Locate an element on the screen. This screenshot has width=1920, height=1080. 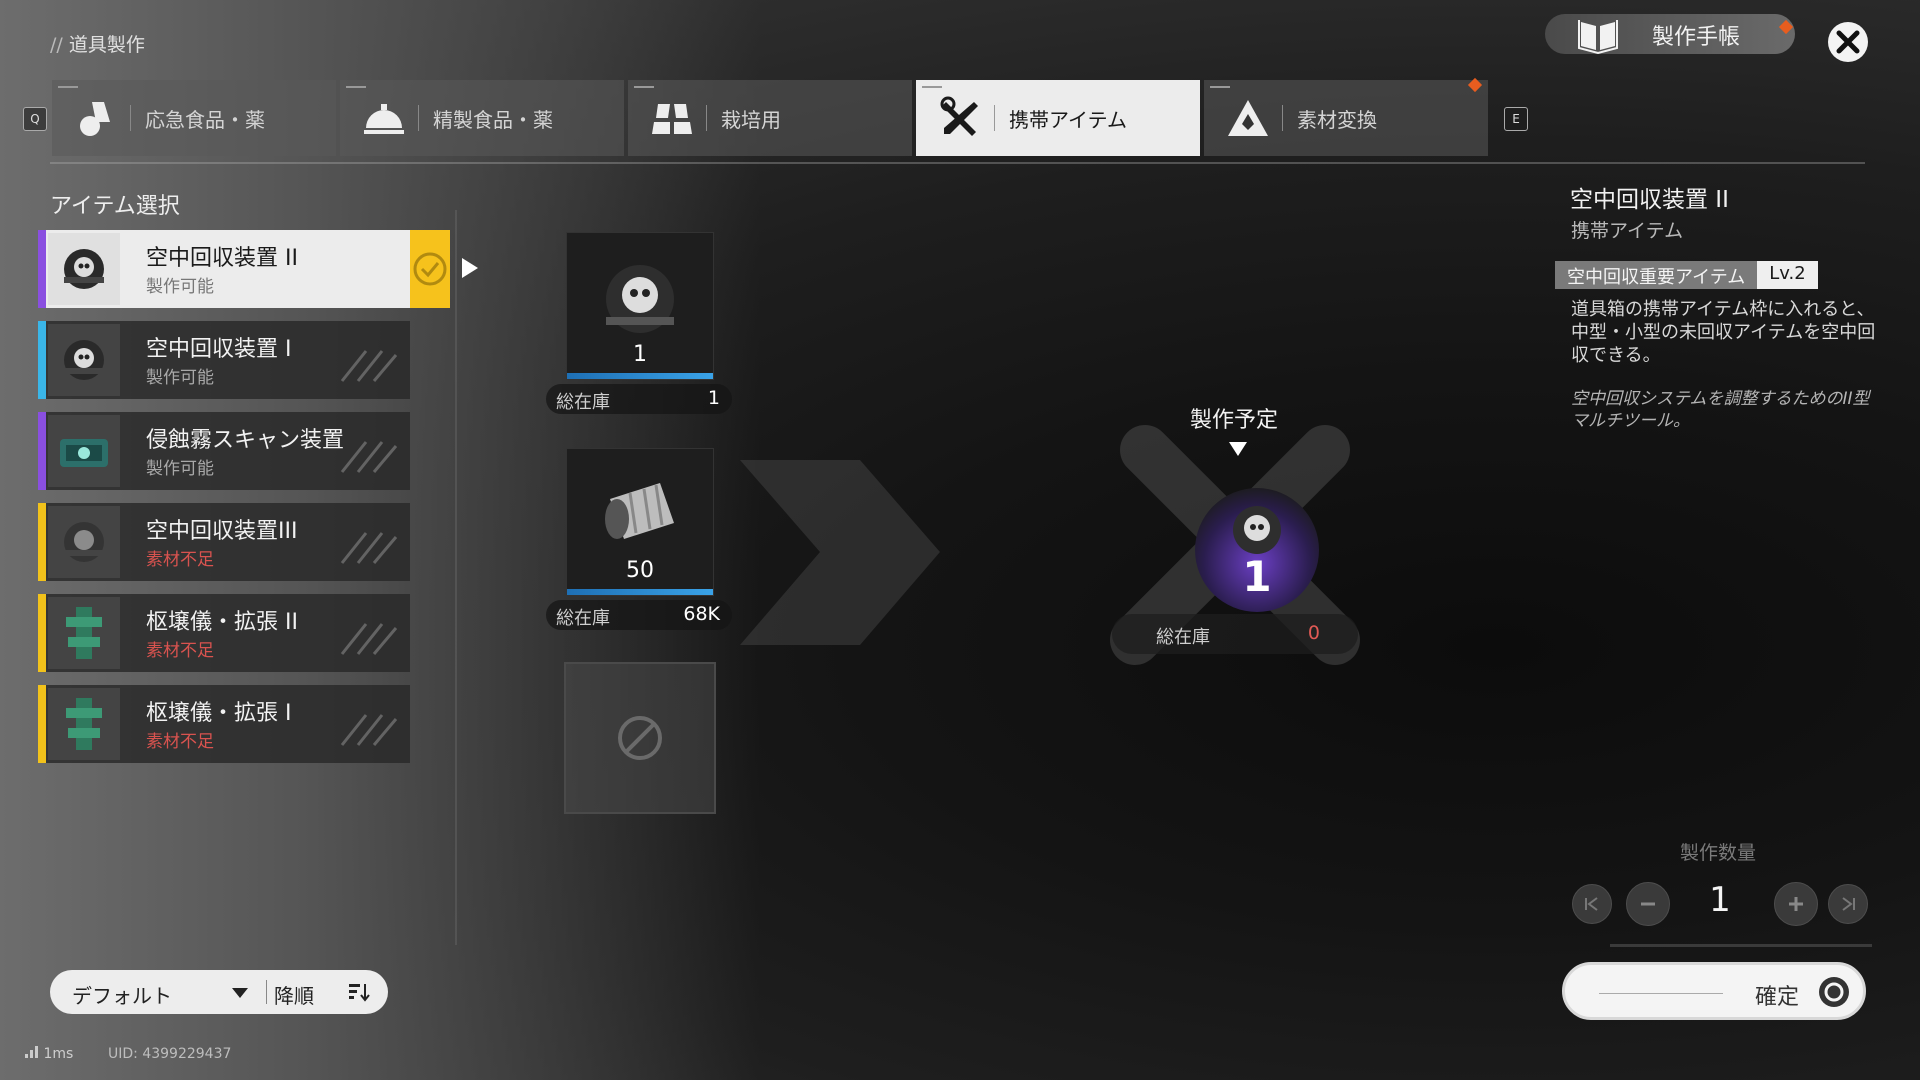
conversion-icon is located at coordinates (1248, 118).